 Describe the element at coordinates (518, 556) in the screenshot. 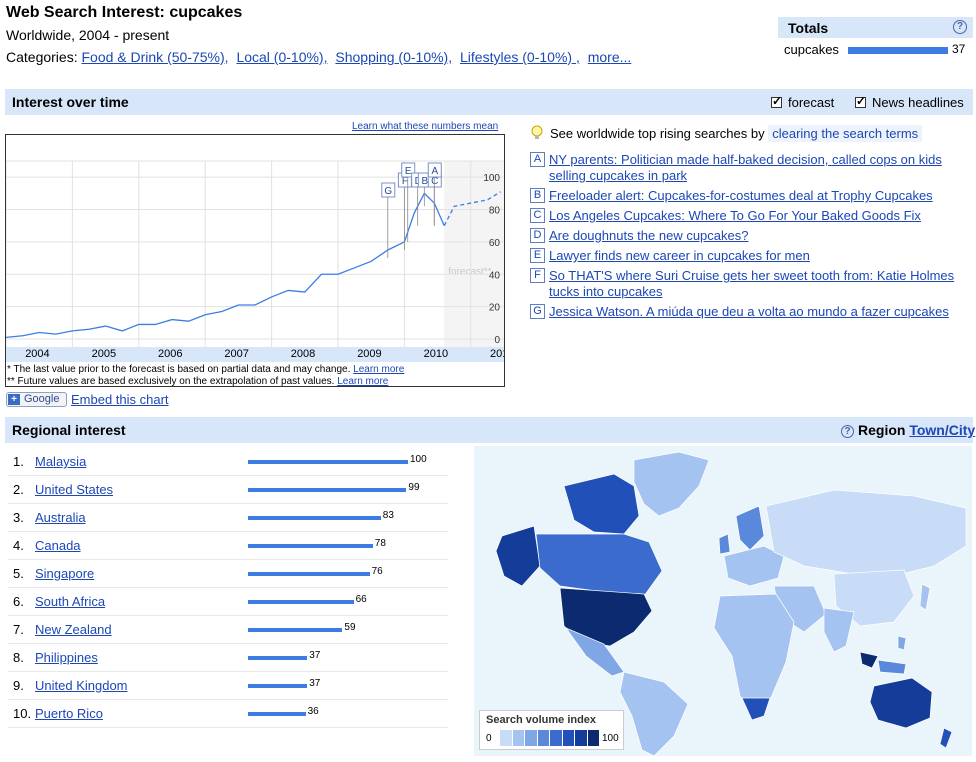

I see `map-alaska` at that location.